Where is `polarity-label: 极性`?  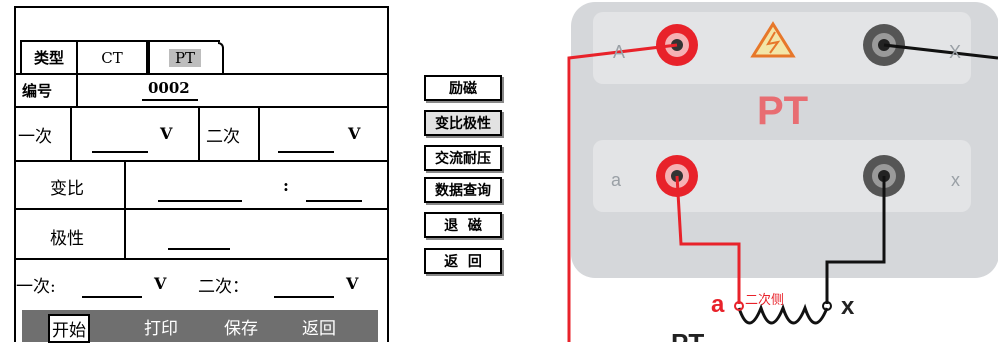
polarity-label: 极性 is located at coordinates (67, 239).